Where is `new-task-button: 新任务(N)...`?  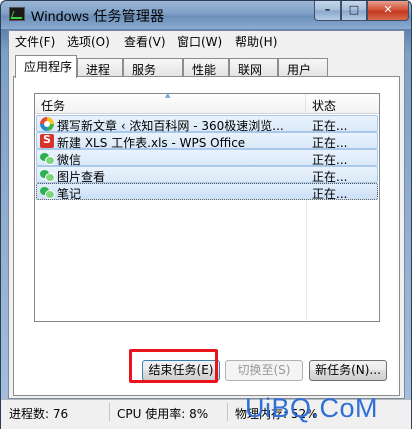
new-task-button: 新任务(N)... is located at coordinates (348, 370).